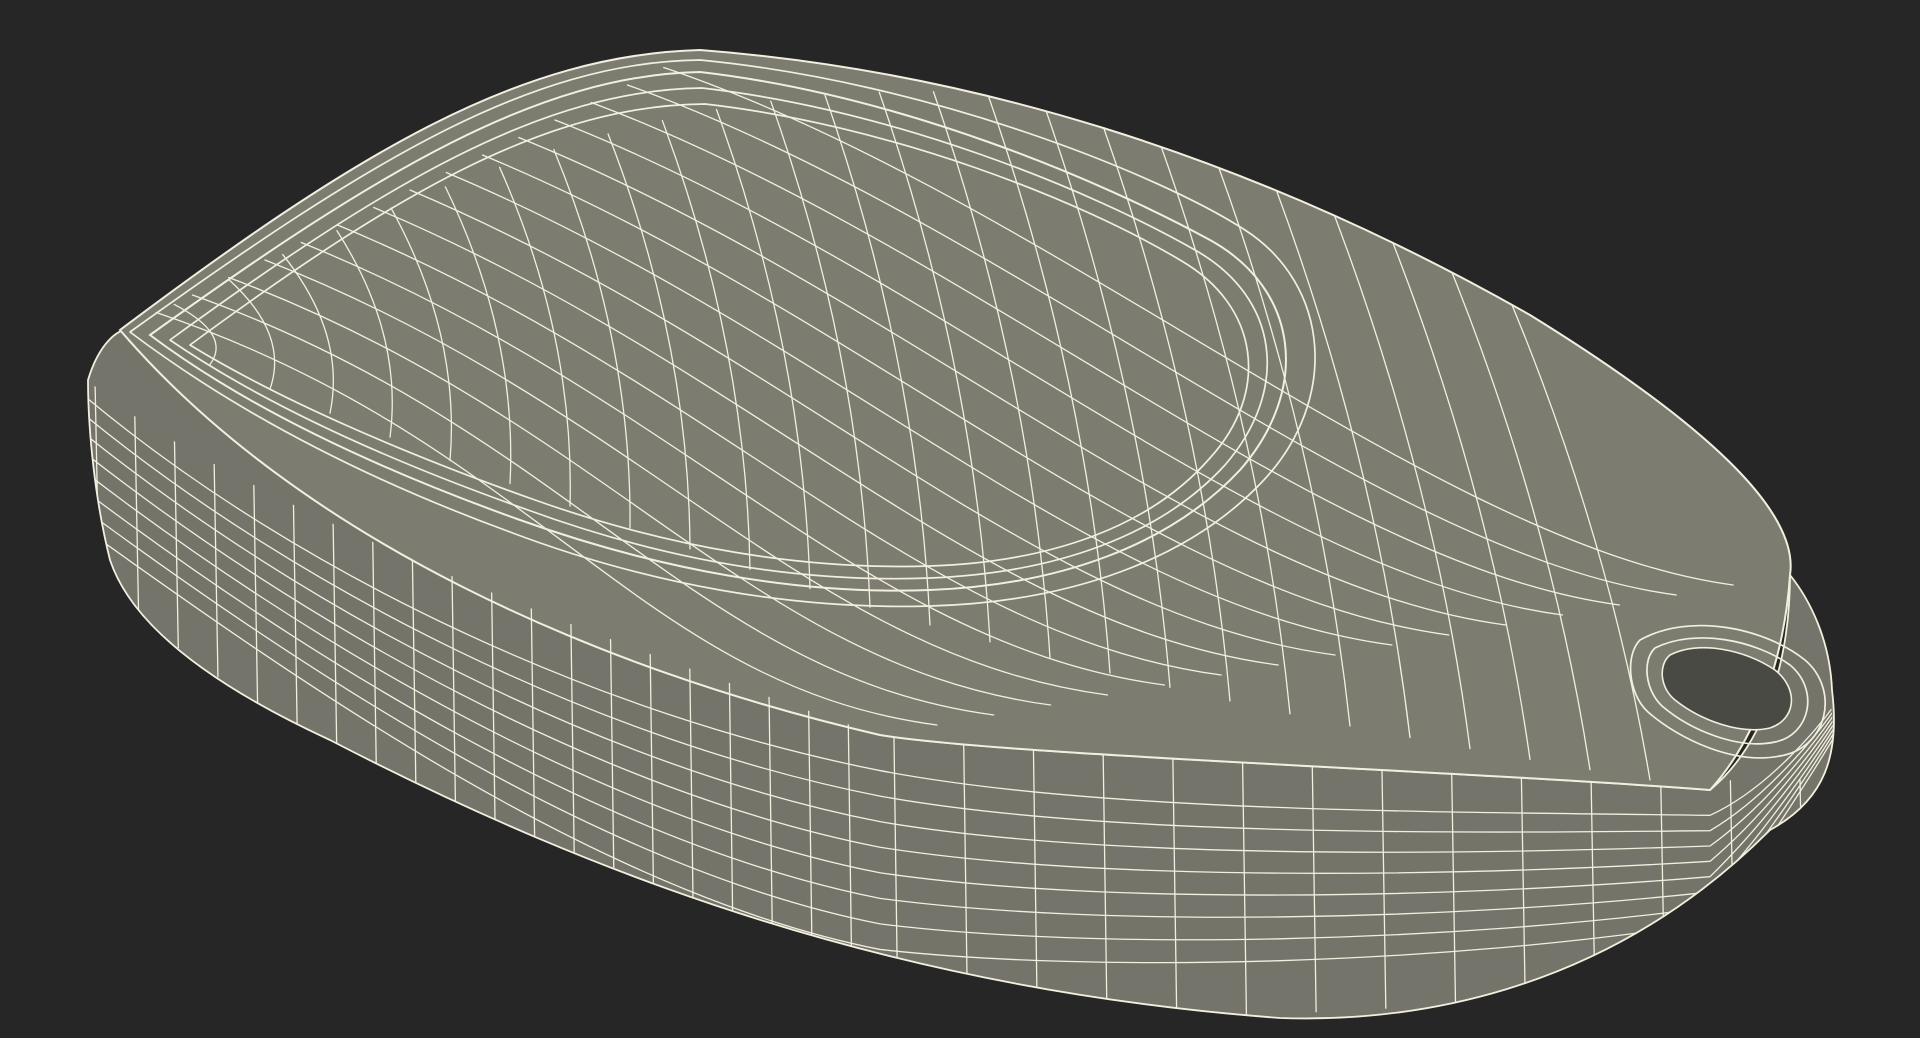  I want to click on side-wire-vertical, so click(1802, 880).